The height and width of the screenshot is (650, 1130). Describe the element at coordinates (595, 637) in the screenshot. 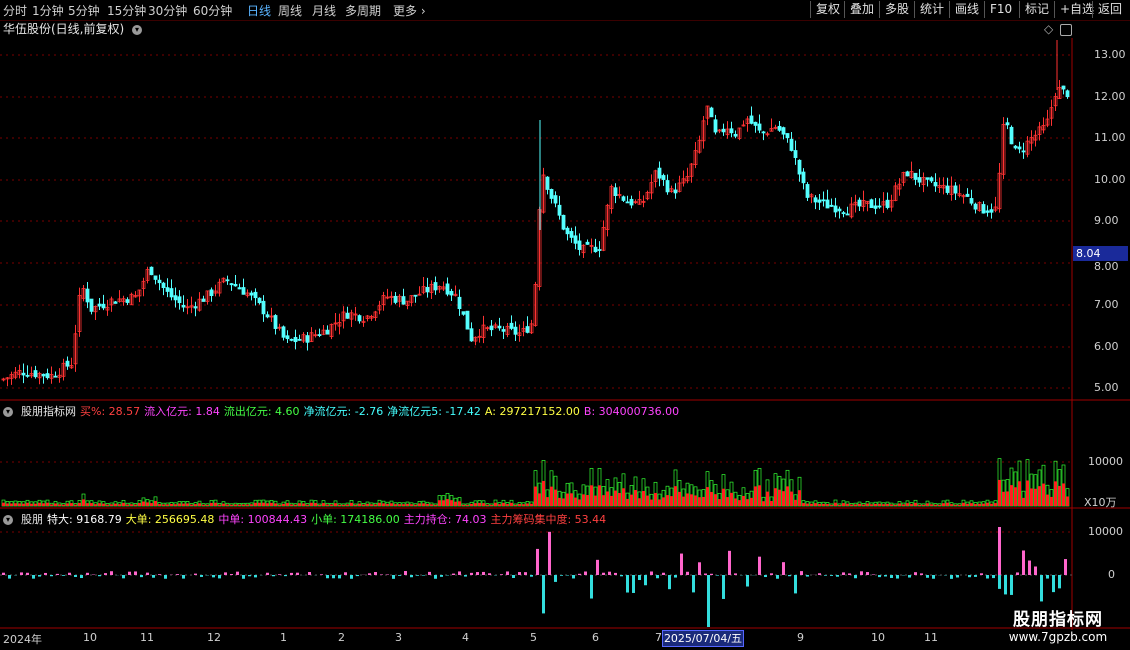

I see `date-tick: 6` at that location.